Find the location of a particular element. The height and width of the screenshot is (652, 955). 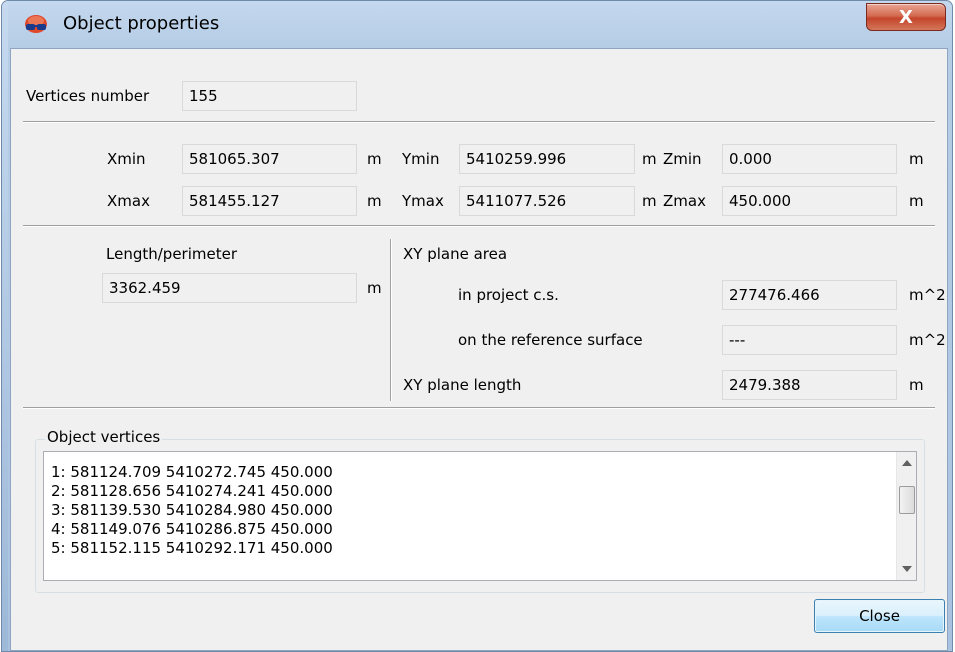

length-perimeter-value: 3362.459 is located at coordinates (145, 288).